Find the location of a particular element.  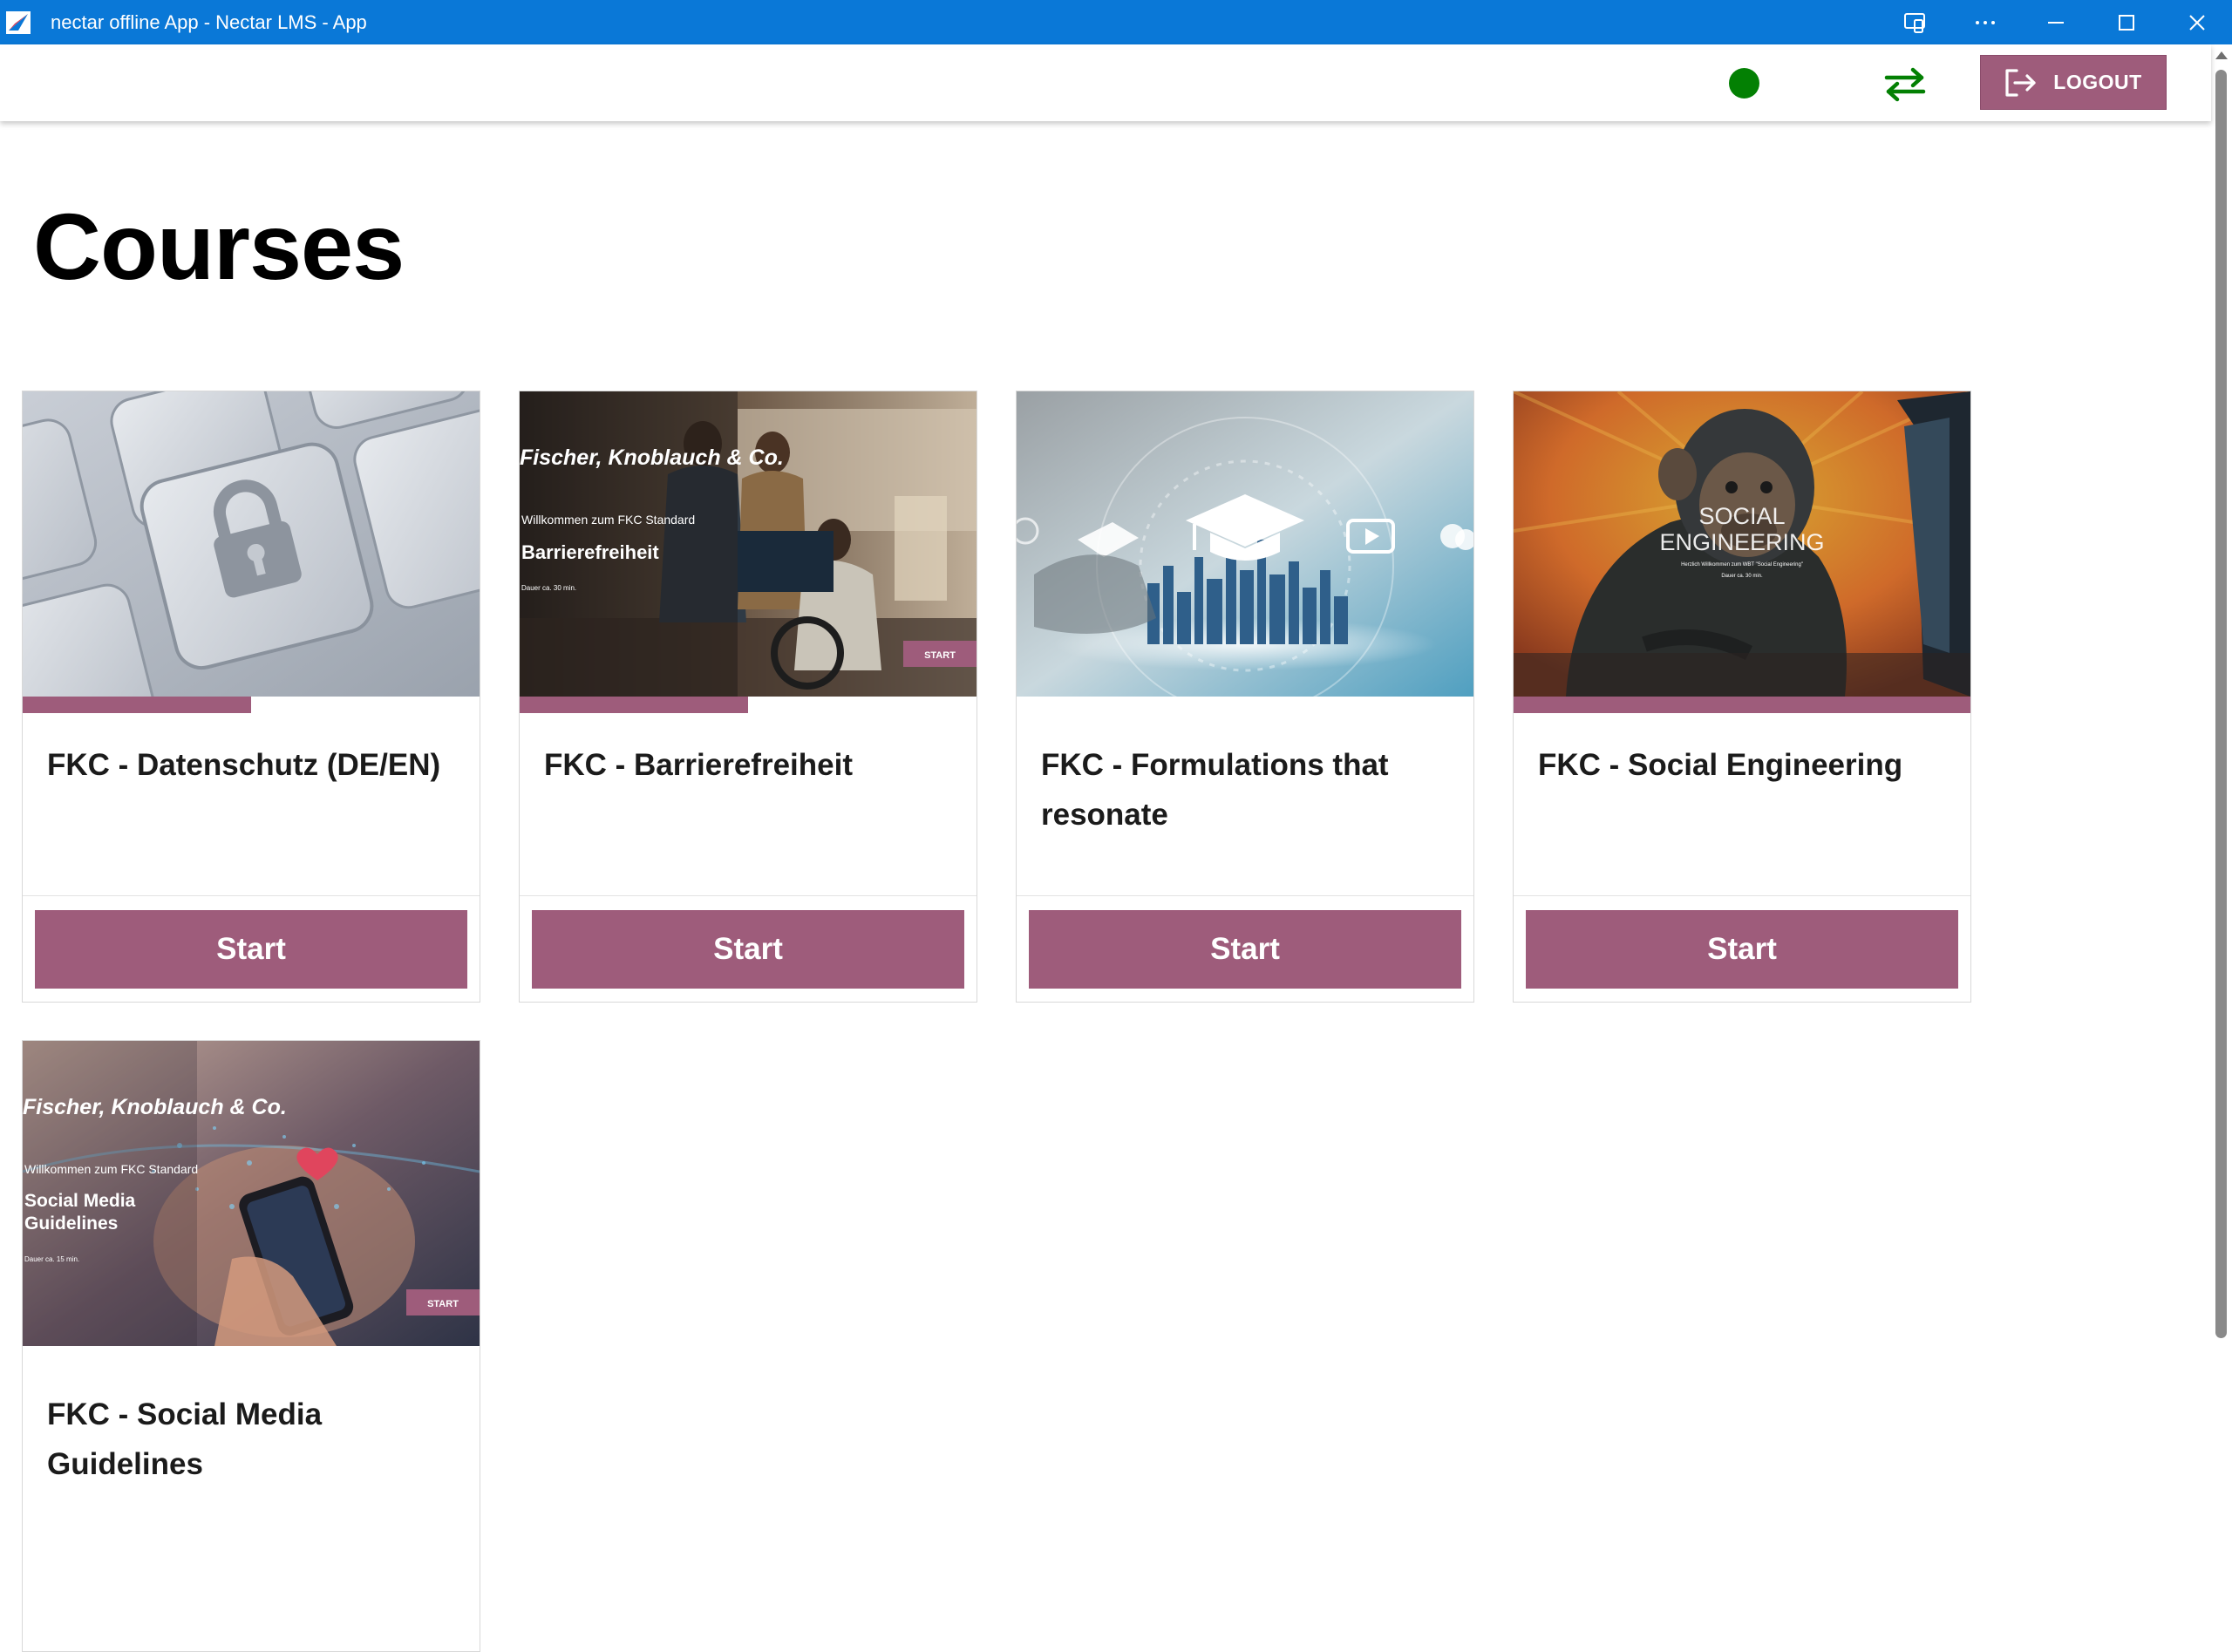

course-thumbnail-elearning is located at coordinates (1245, 544).